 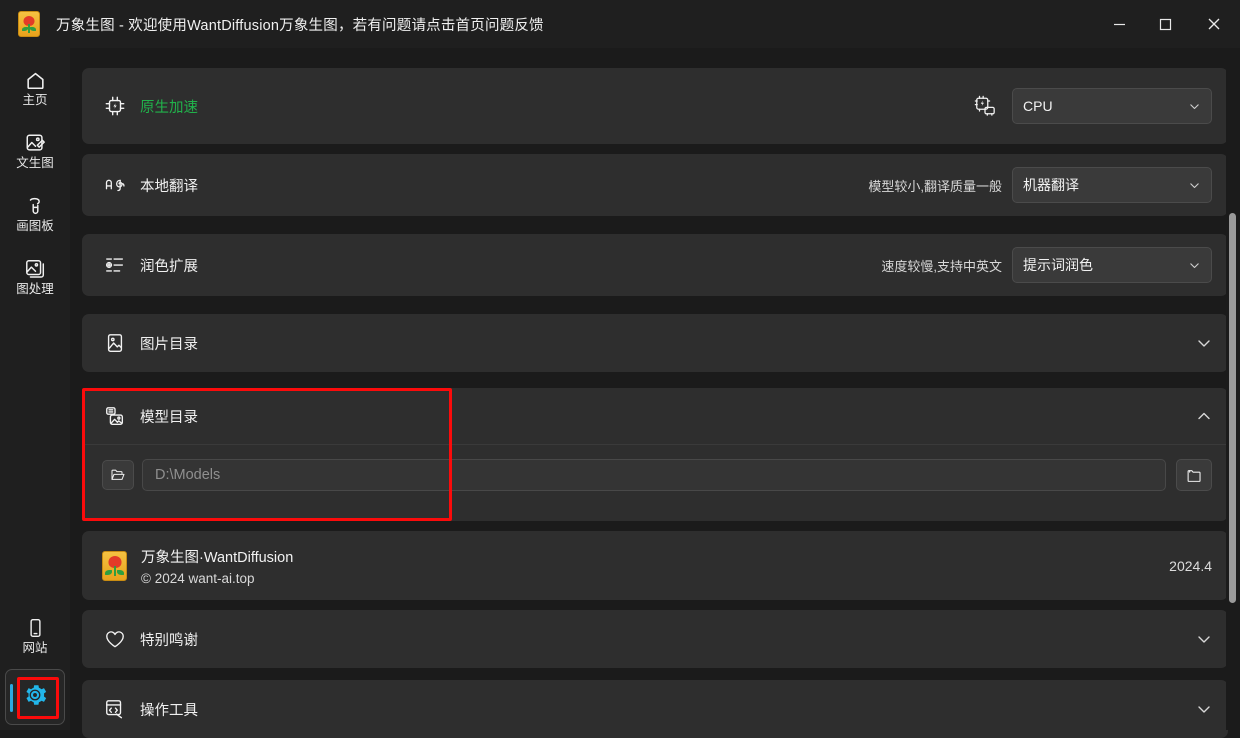 I want to click on translate-icon, so click(x=115, y=185).